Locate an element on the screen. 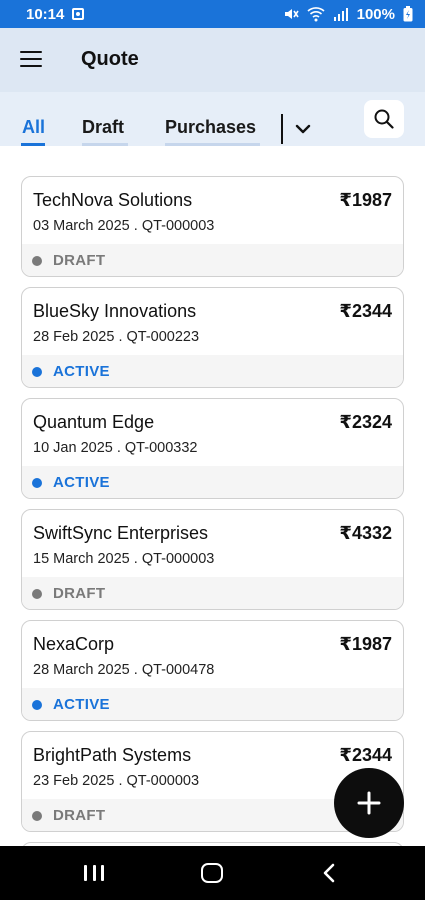  status-bar: 10:14 100% is located at coordinates (212, 14).